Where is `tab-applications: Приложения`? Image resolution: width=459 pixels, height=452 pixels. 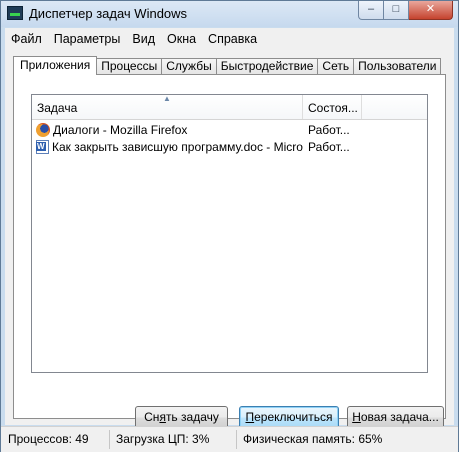 tab-applications: Приложения is located at coordinates (55, 65).